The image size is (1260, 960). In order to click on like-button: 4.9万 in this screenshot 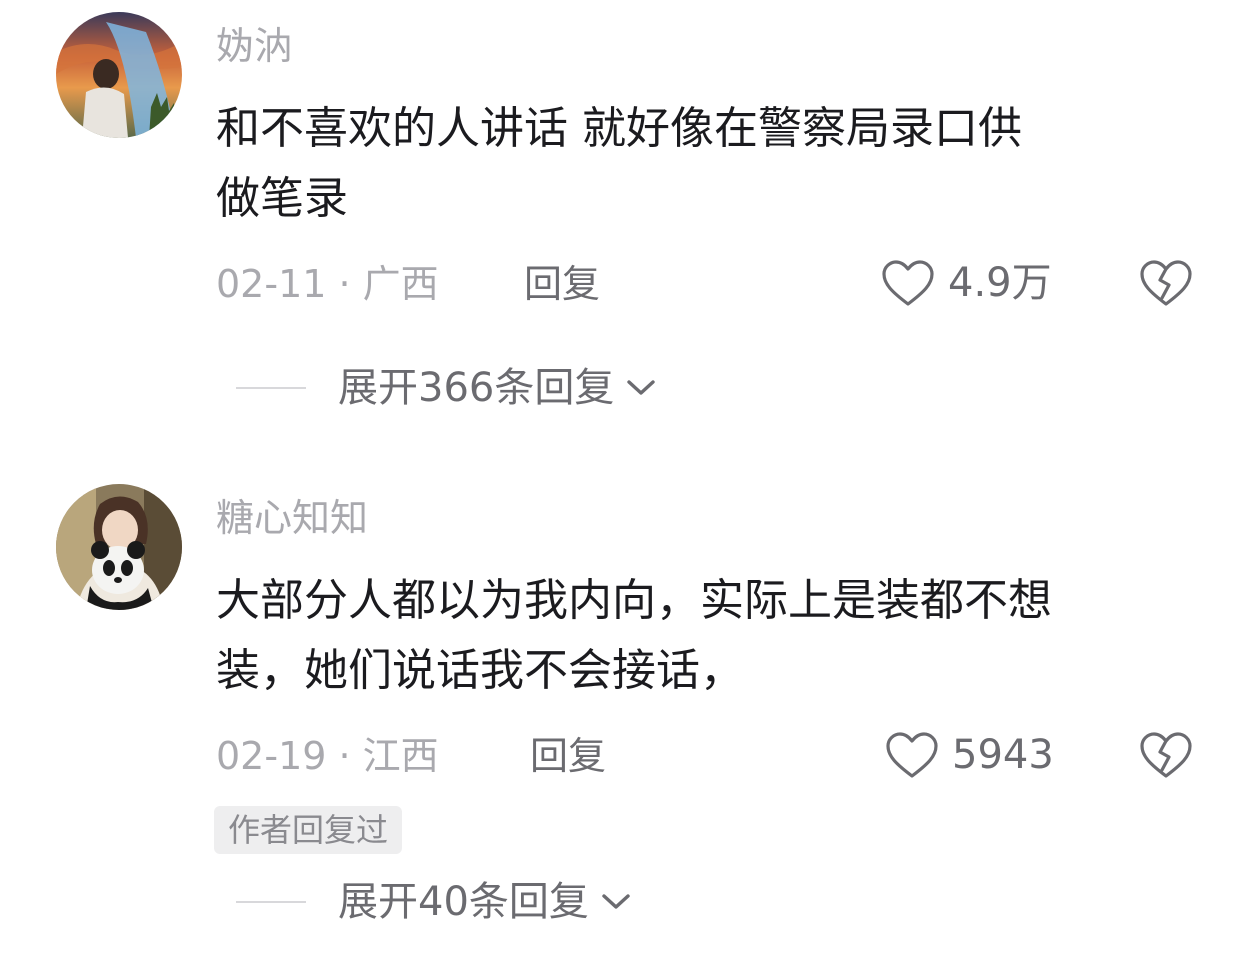, I will do `click(966, 283)`.